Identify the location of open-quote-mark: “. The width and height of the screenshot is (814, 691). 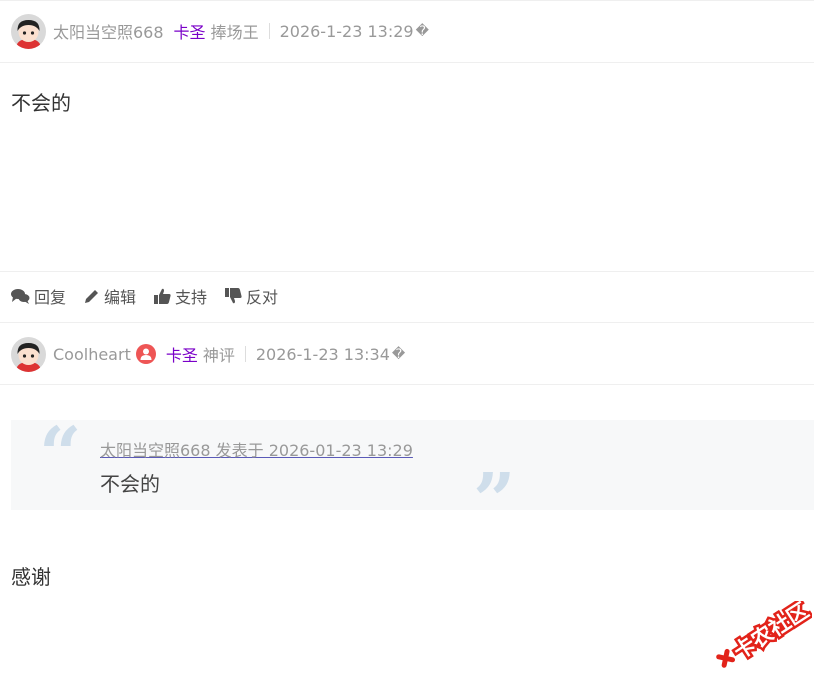
(60, 455).